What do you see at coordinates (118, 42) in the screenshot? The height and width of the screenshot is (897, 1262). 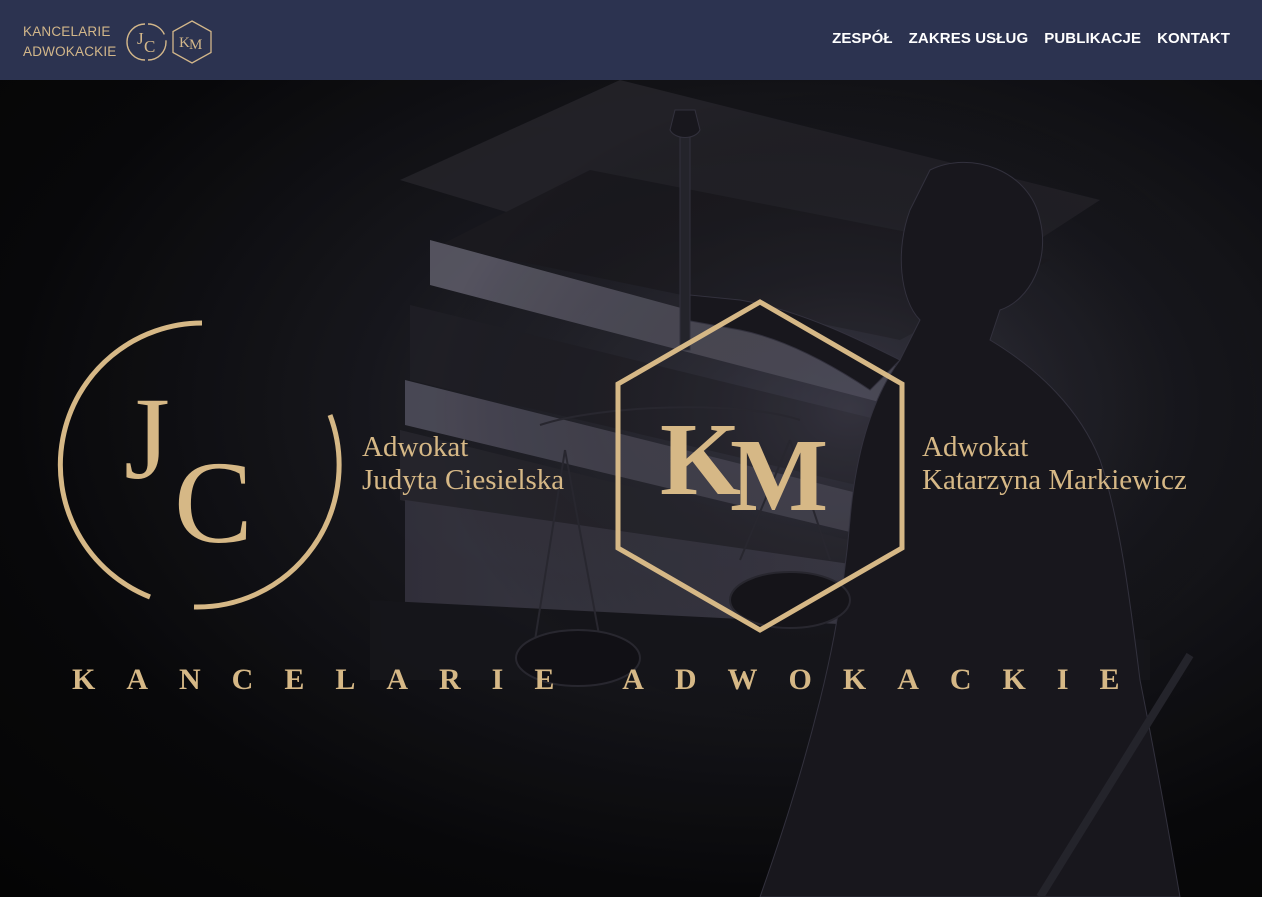 I see `brand-logo-link: KANCELARIE ADWOKACKIE J C K M` at bounding box center [118, 42].